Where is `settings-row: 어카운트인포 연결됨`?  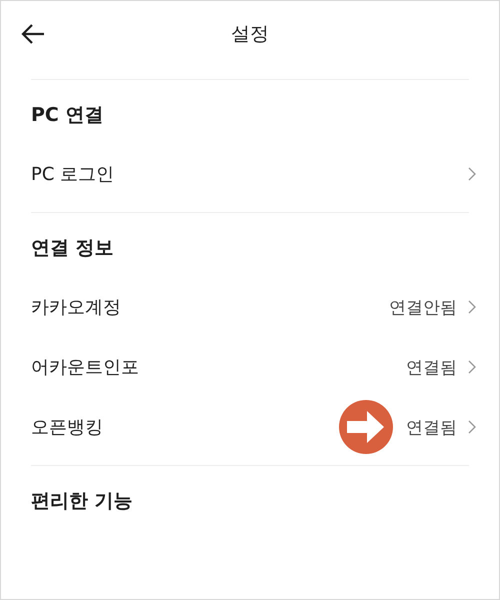
settings-row: 어카운트인포 연결됨 is located at coordinates (250, 367).